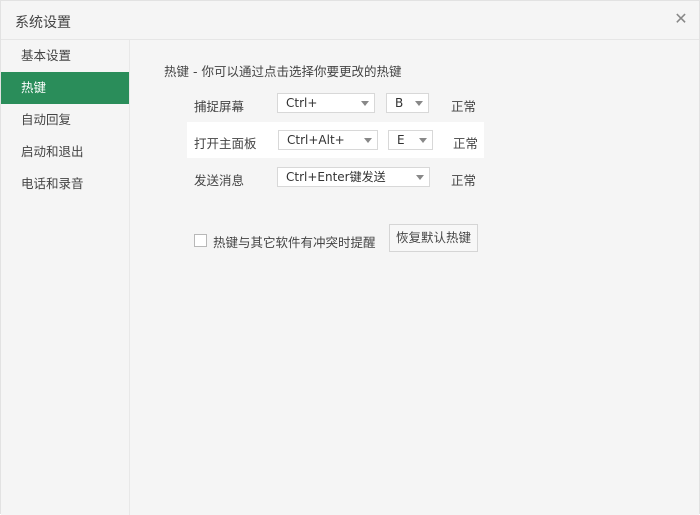 This screenshot has height=515, width=700. Describe the element at coordinates (283, 71) in the screenshot. I see `hotkey-section-header: 热键 - 你可以通过点击选择你要更改的热键` at that location.